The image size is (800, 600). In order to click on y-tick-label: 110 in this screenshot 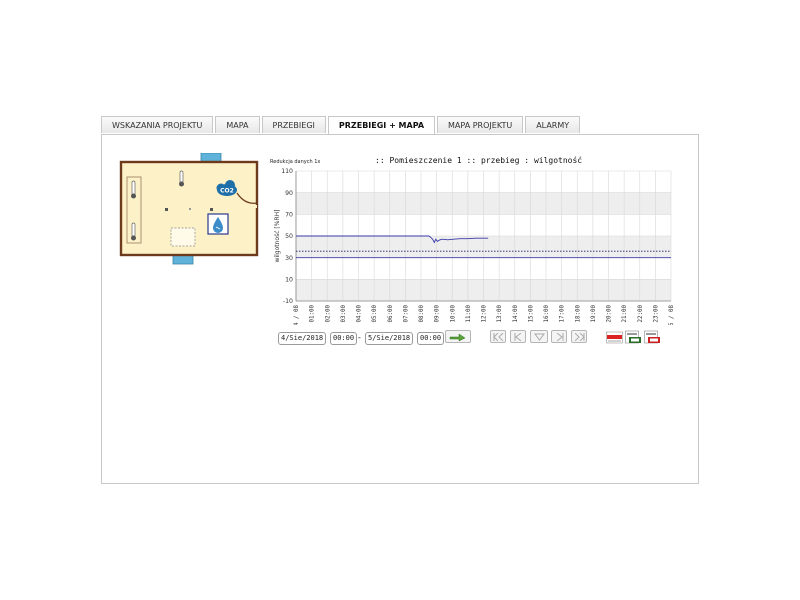, I will do `click(287, 171)`.